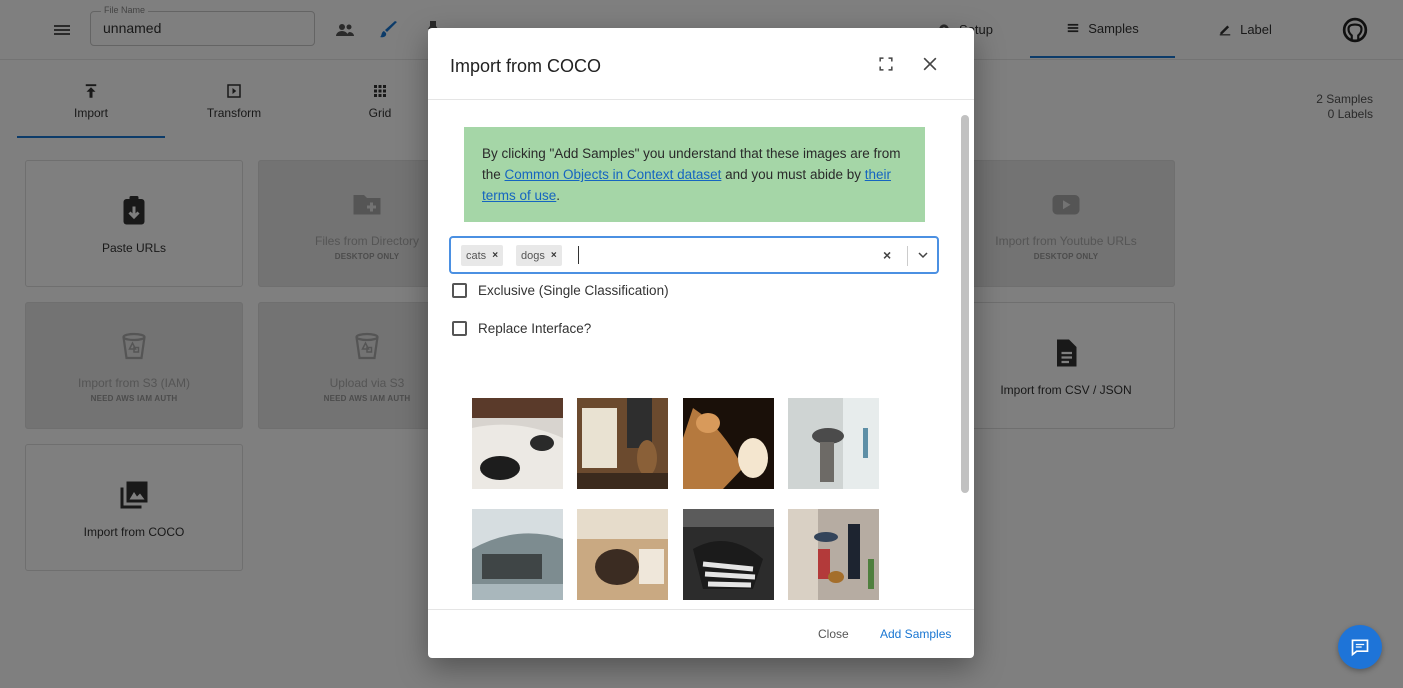  I want to click on scrollbar-thumb, so click(965, 304).